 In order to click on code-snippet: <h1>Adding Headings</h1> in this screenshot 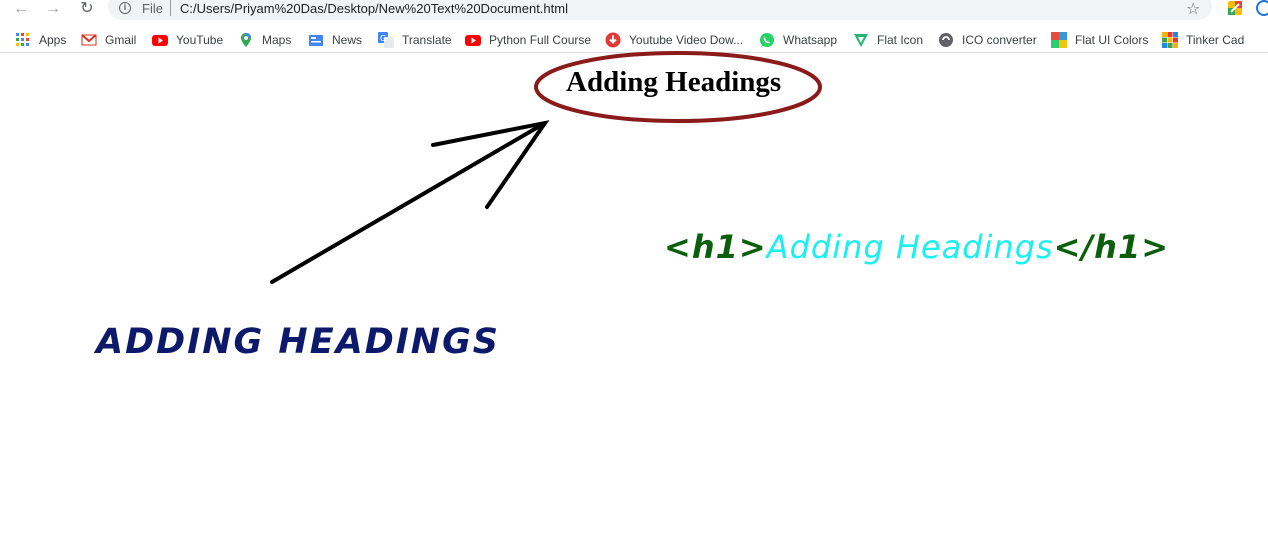, I will do `click(916, 247)`.